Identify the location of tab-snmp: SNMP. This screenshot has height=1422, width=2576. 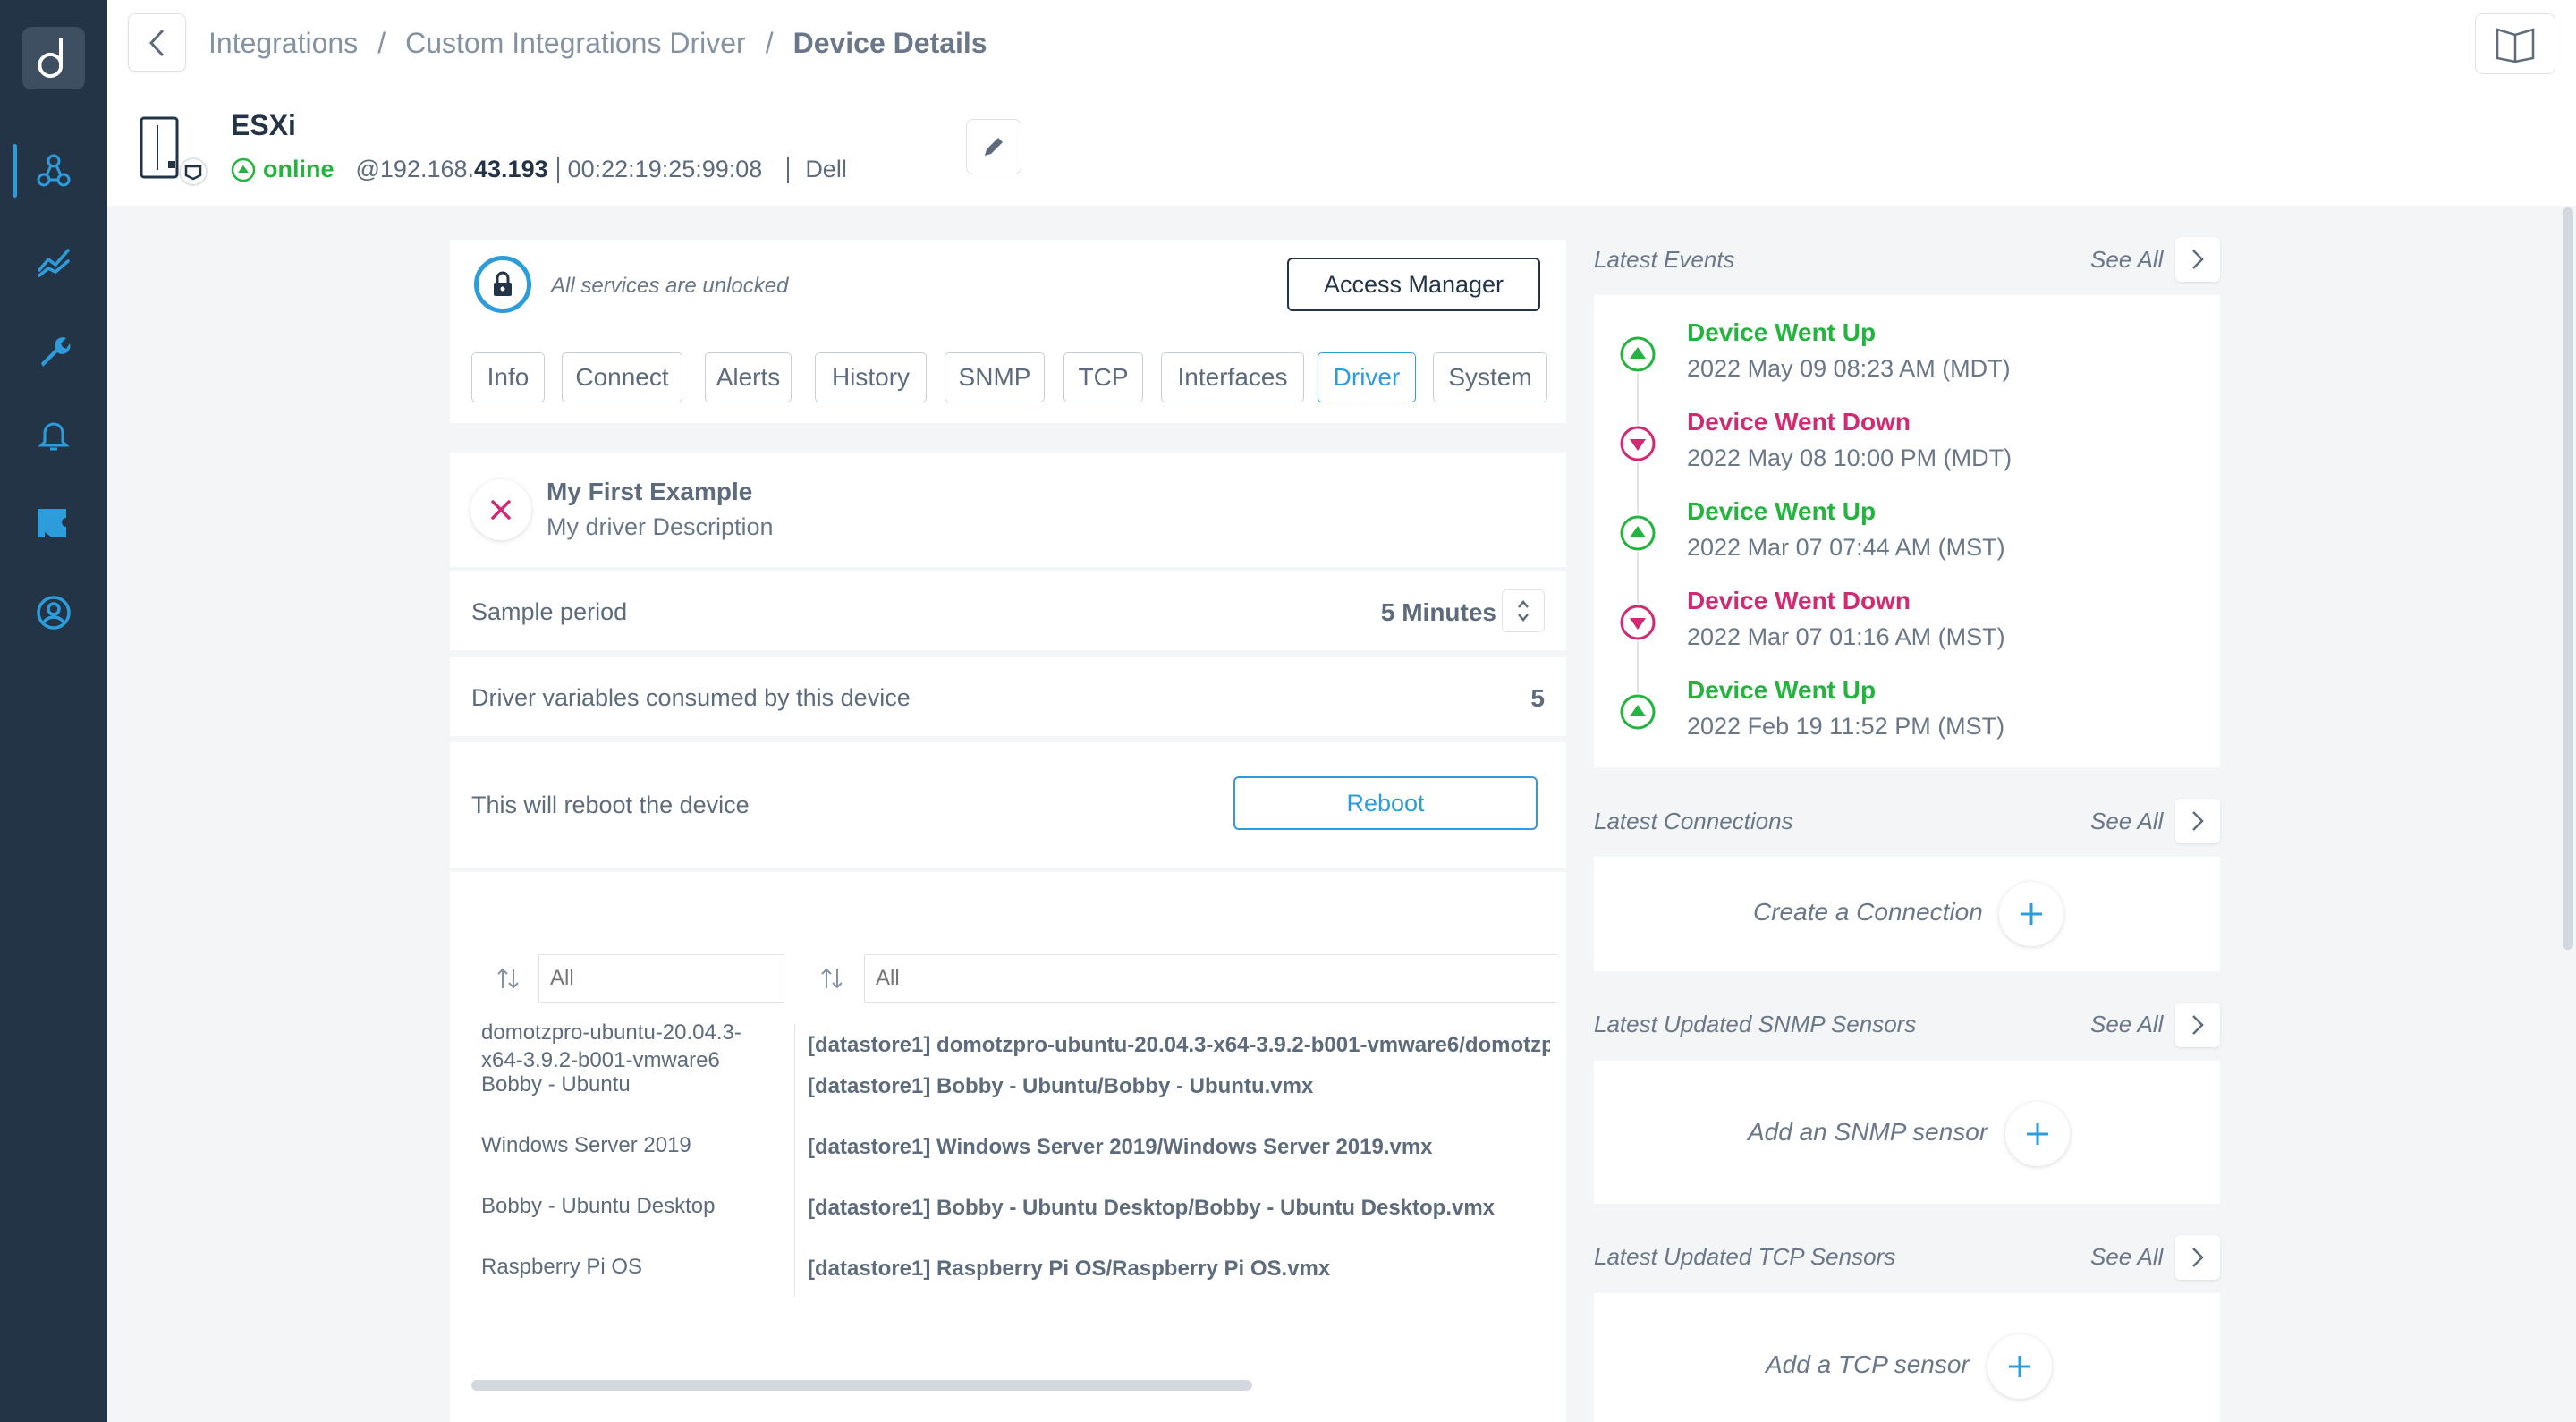
(995, 377).